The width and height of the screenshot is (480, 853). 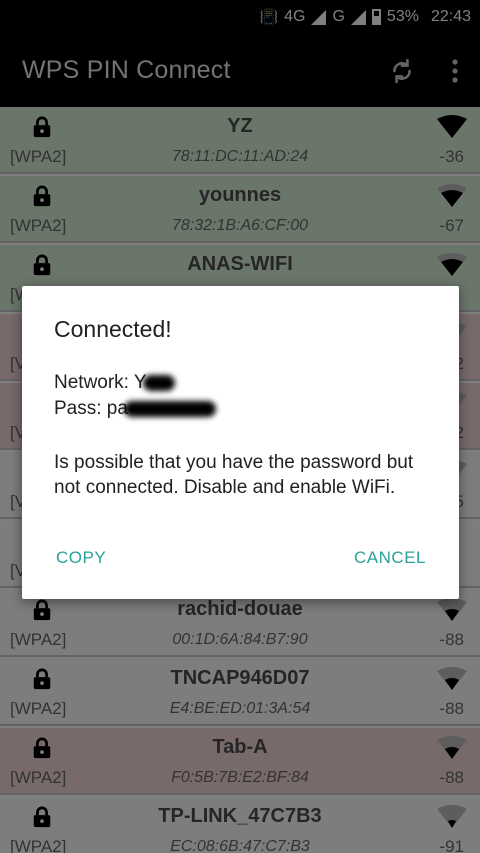 I want to click on copy-button: COPY, so click(x=81, y=558).